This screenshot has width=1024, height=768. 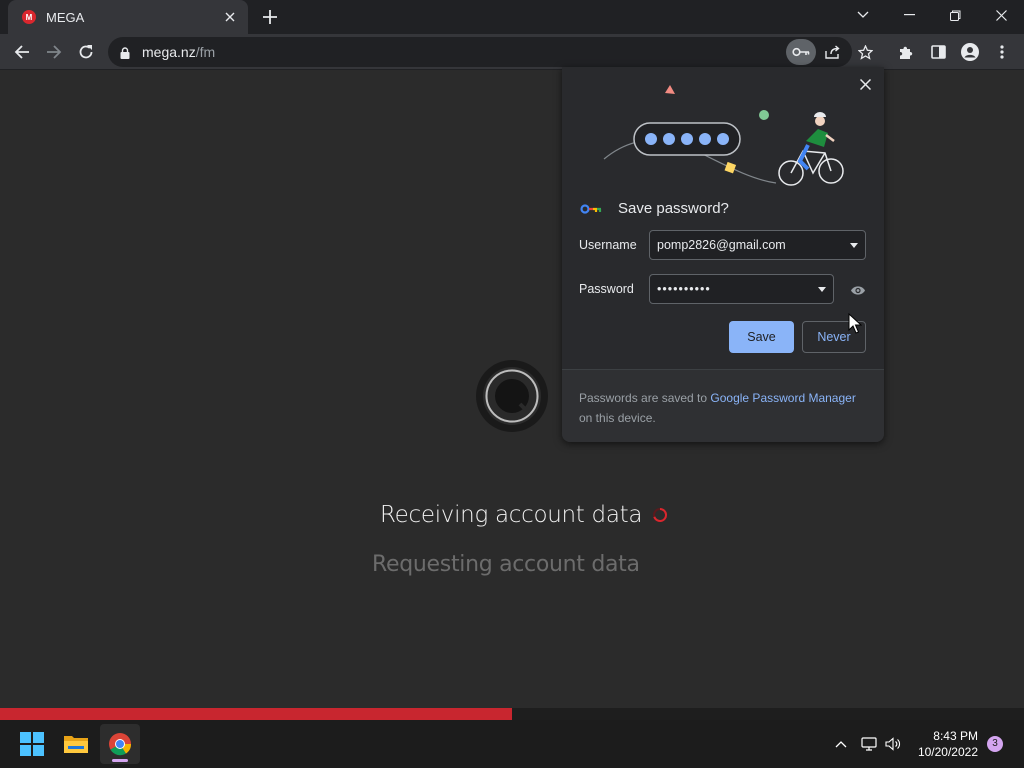 I want to click on loading-spinner-icon, so click(x=660, y=514).